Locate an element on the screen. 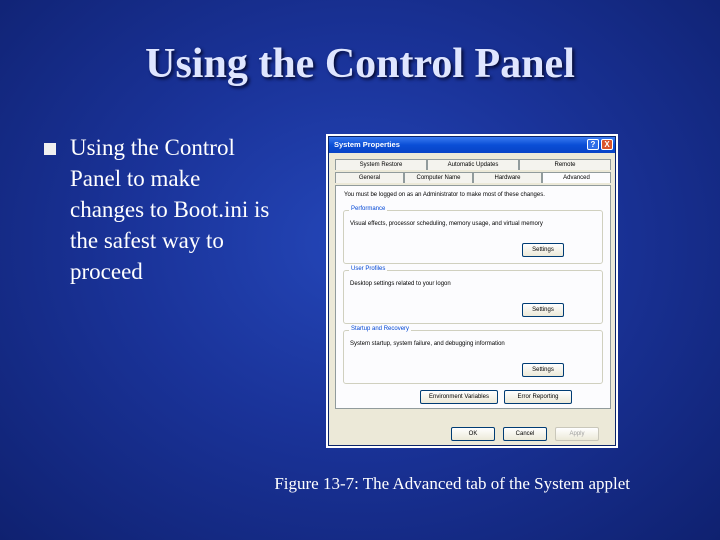 This screenshot has height=540, width=720. user-profiles-settings-button: Settings is located at coordinates (543, 310).